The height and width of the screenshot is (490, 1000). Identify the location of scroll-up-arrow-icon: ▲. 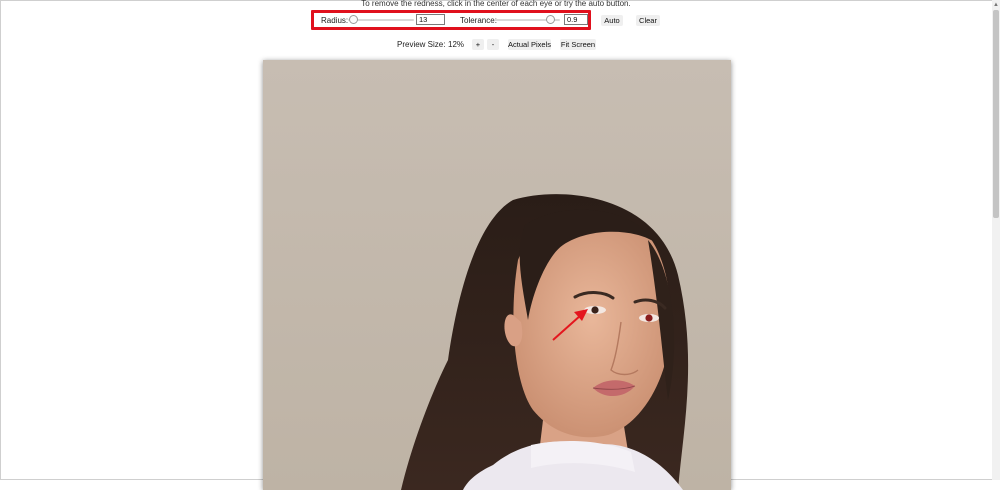
(996, 5).